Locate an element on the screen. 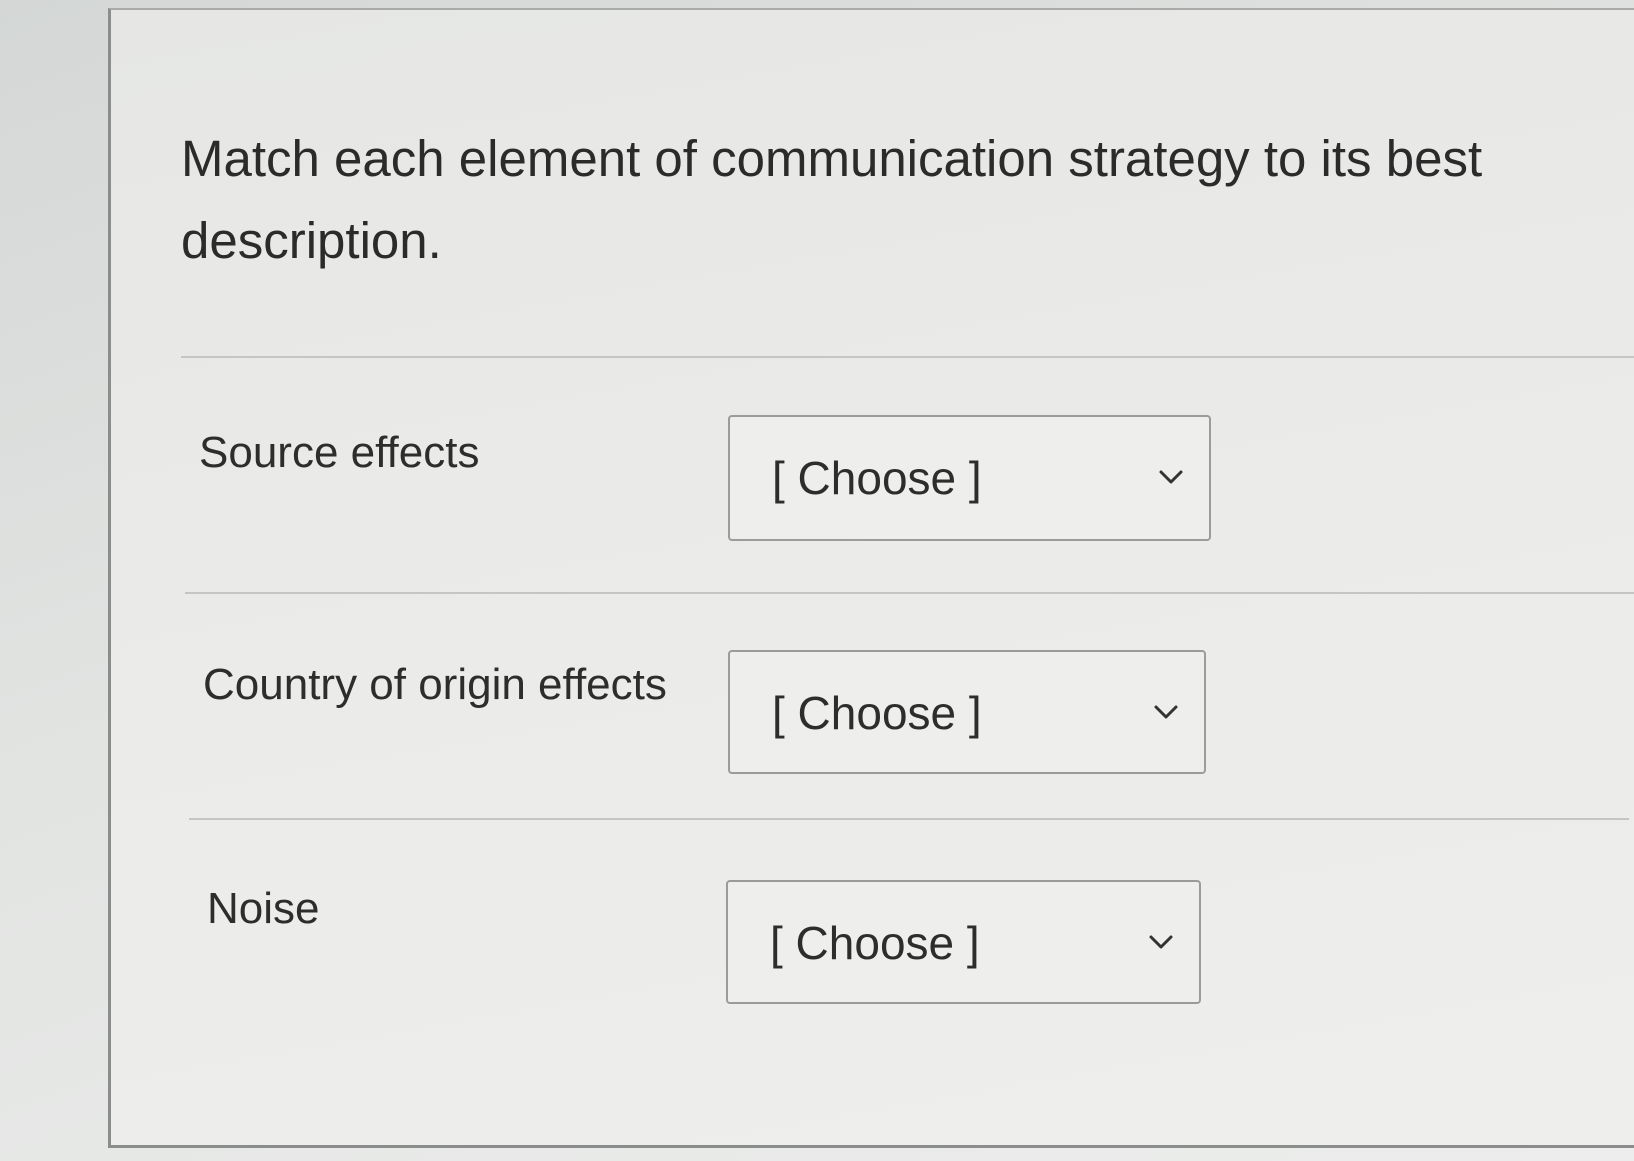 This screenshot has width=1634, height=1161. row-label-noise: Noise is located at coordinates (263, 908).